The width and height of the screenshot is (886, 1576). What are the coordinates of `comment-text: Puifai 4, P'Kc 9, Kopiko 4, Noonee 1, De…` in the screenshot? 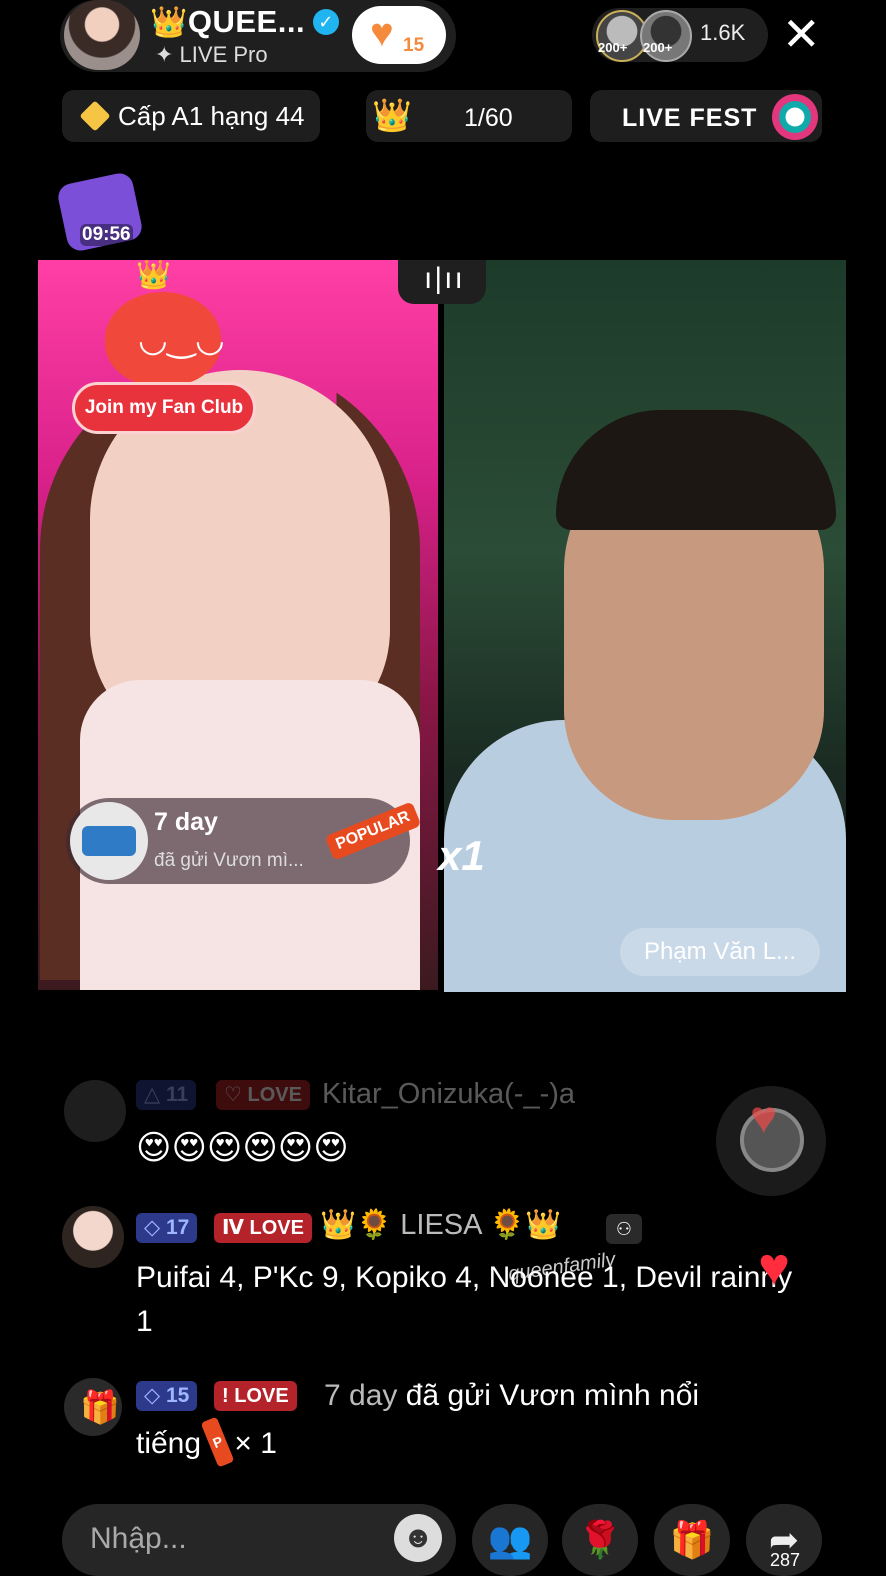 It's located at (464, 1299).